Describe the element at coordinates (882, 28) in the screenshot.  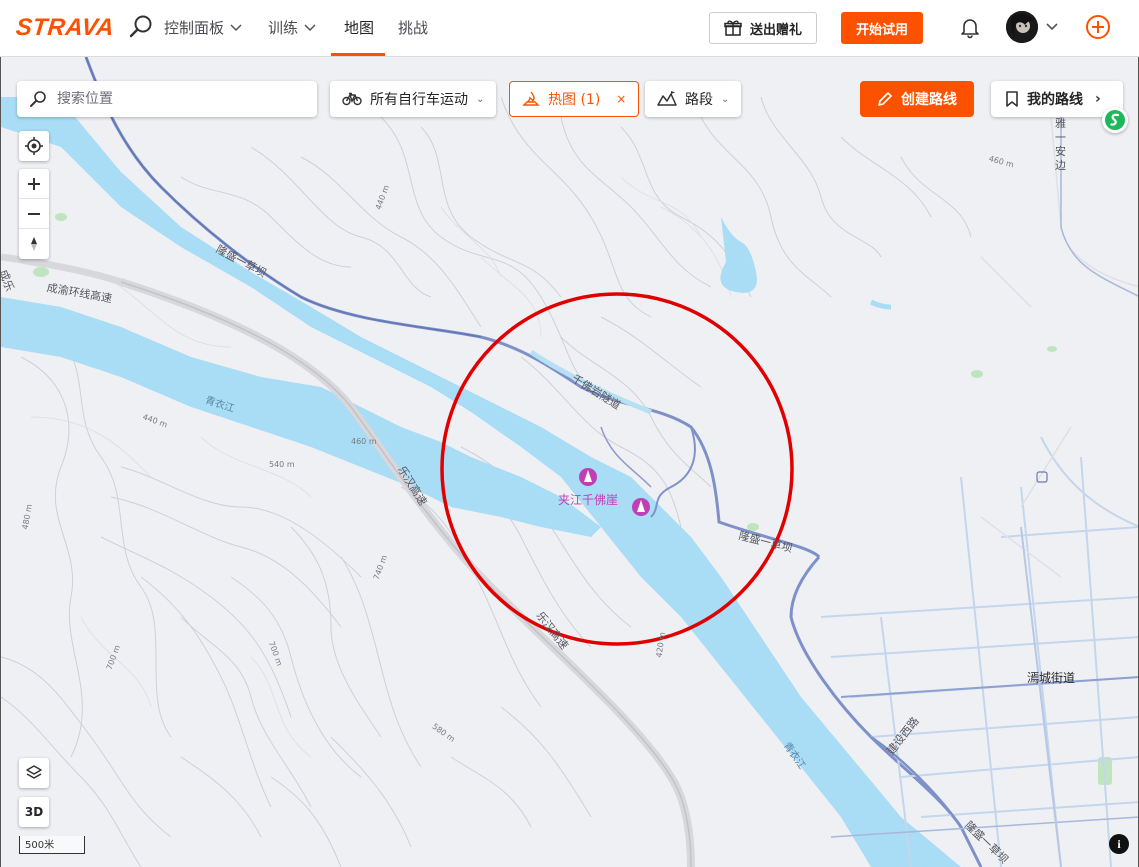
I see `start-trial-button: 开始试用` at that location.